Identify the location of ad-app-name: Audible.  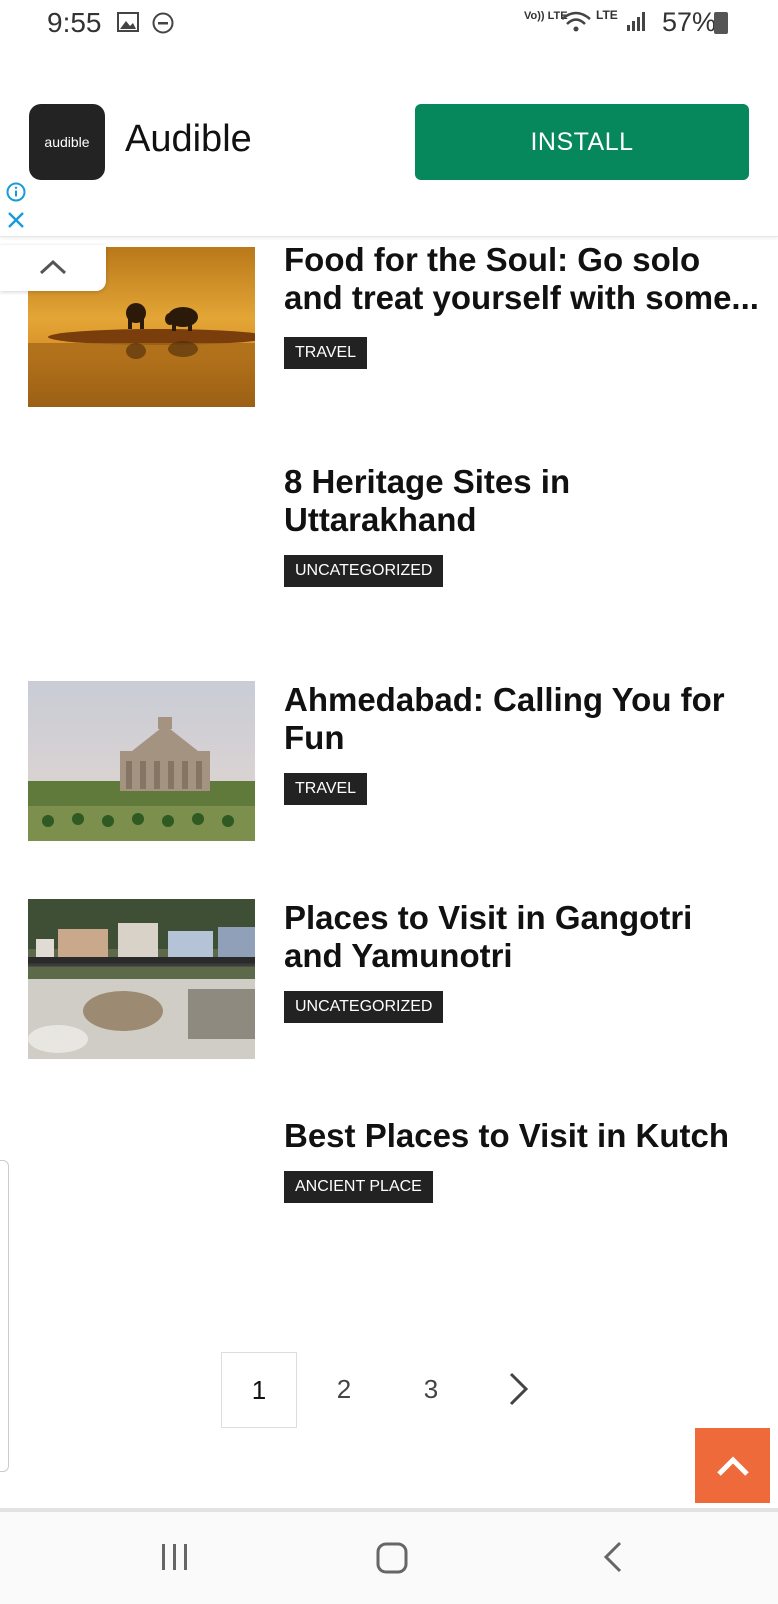
(188, 139).